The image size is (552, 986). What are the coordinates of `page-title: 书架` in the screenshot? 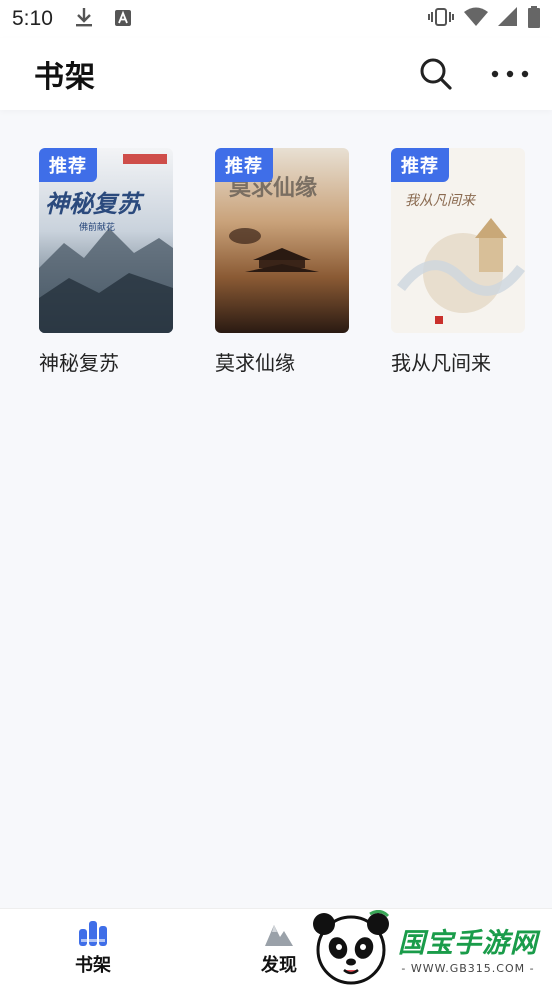 It's located at (65, 77).